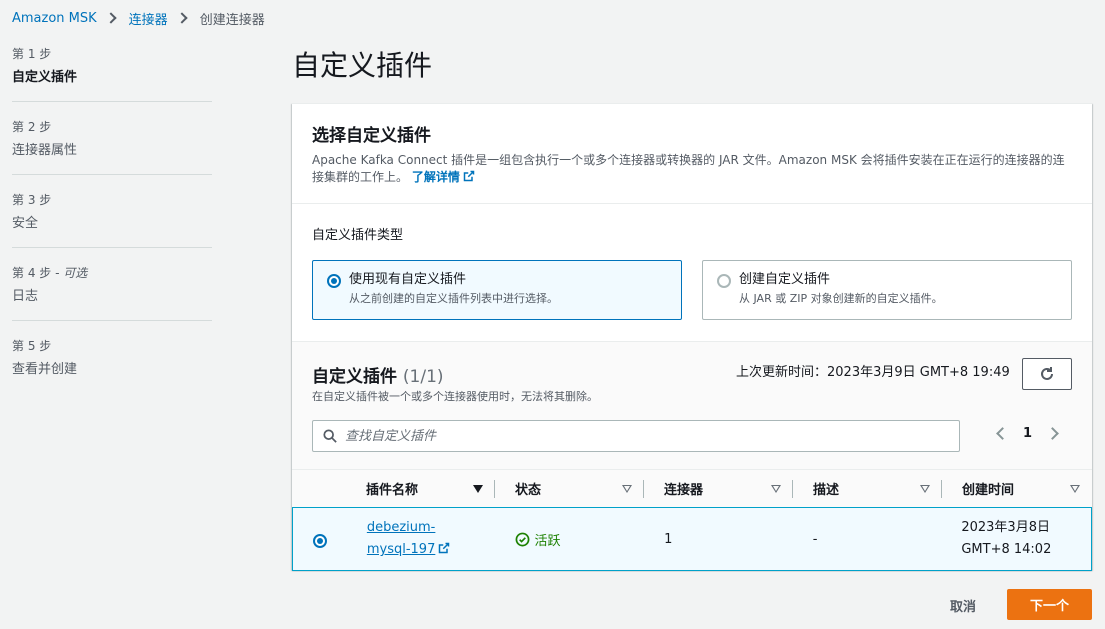  What do you see at coordinates (420, 488) in the screenshot?
I see `header-plugin-name: 插件名称` at bounding box center [420, 488].